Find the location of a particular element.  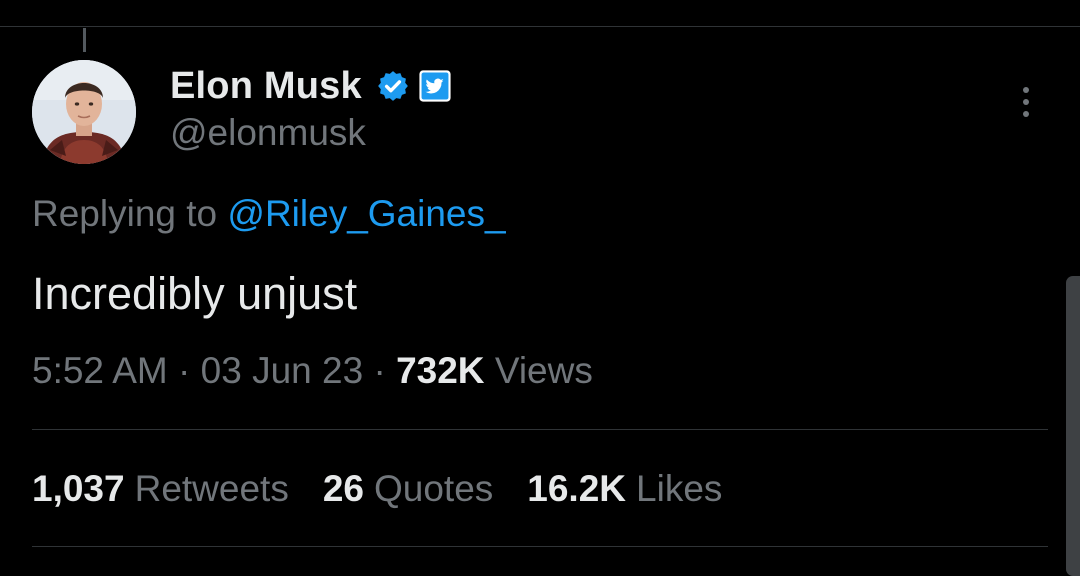

tweet-date: 03 Jun 23 is located at coordinates (282, 370).